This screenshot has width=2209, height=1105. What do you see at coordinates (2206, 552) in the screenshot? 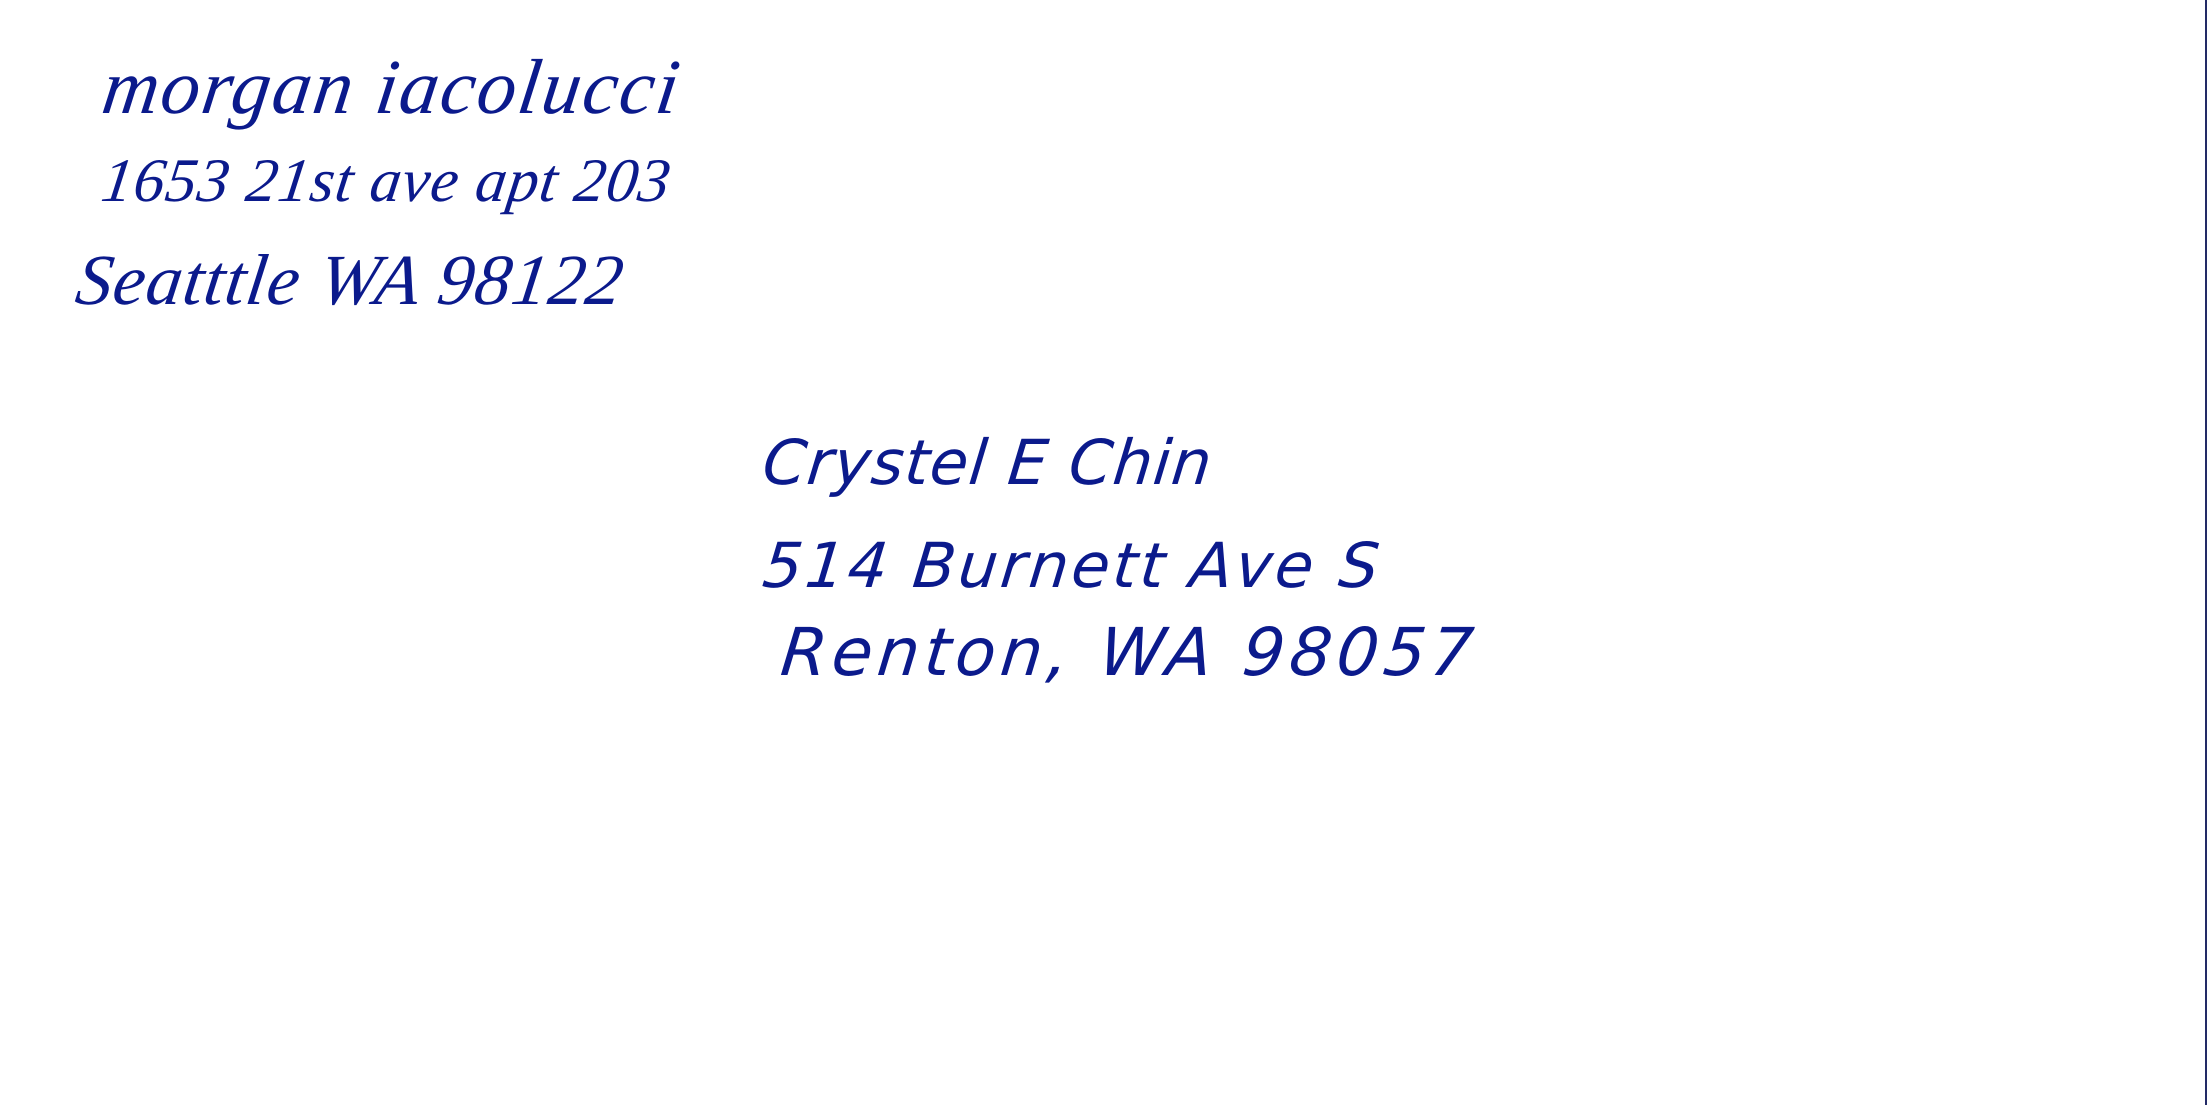
I see `envelope-edge-line` at bounding box center [2206, 552].